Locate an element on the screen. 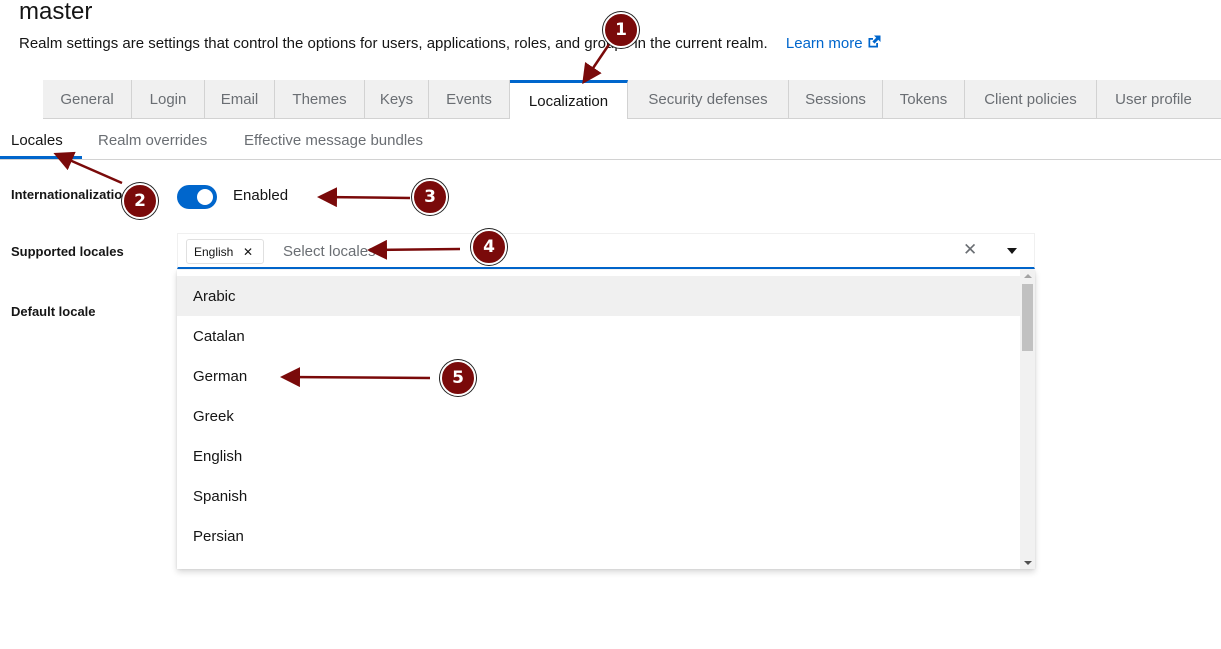  tab-label: Localization is located at coordinates (568, 101).